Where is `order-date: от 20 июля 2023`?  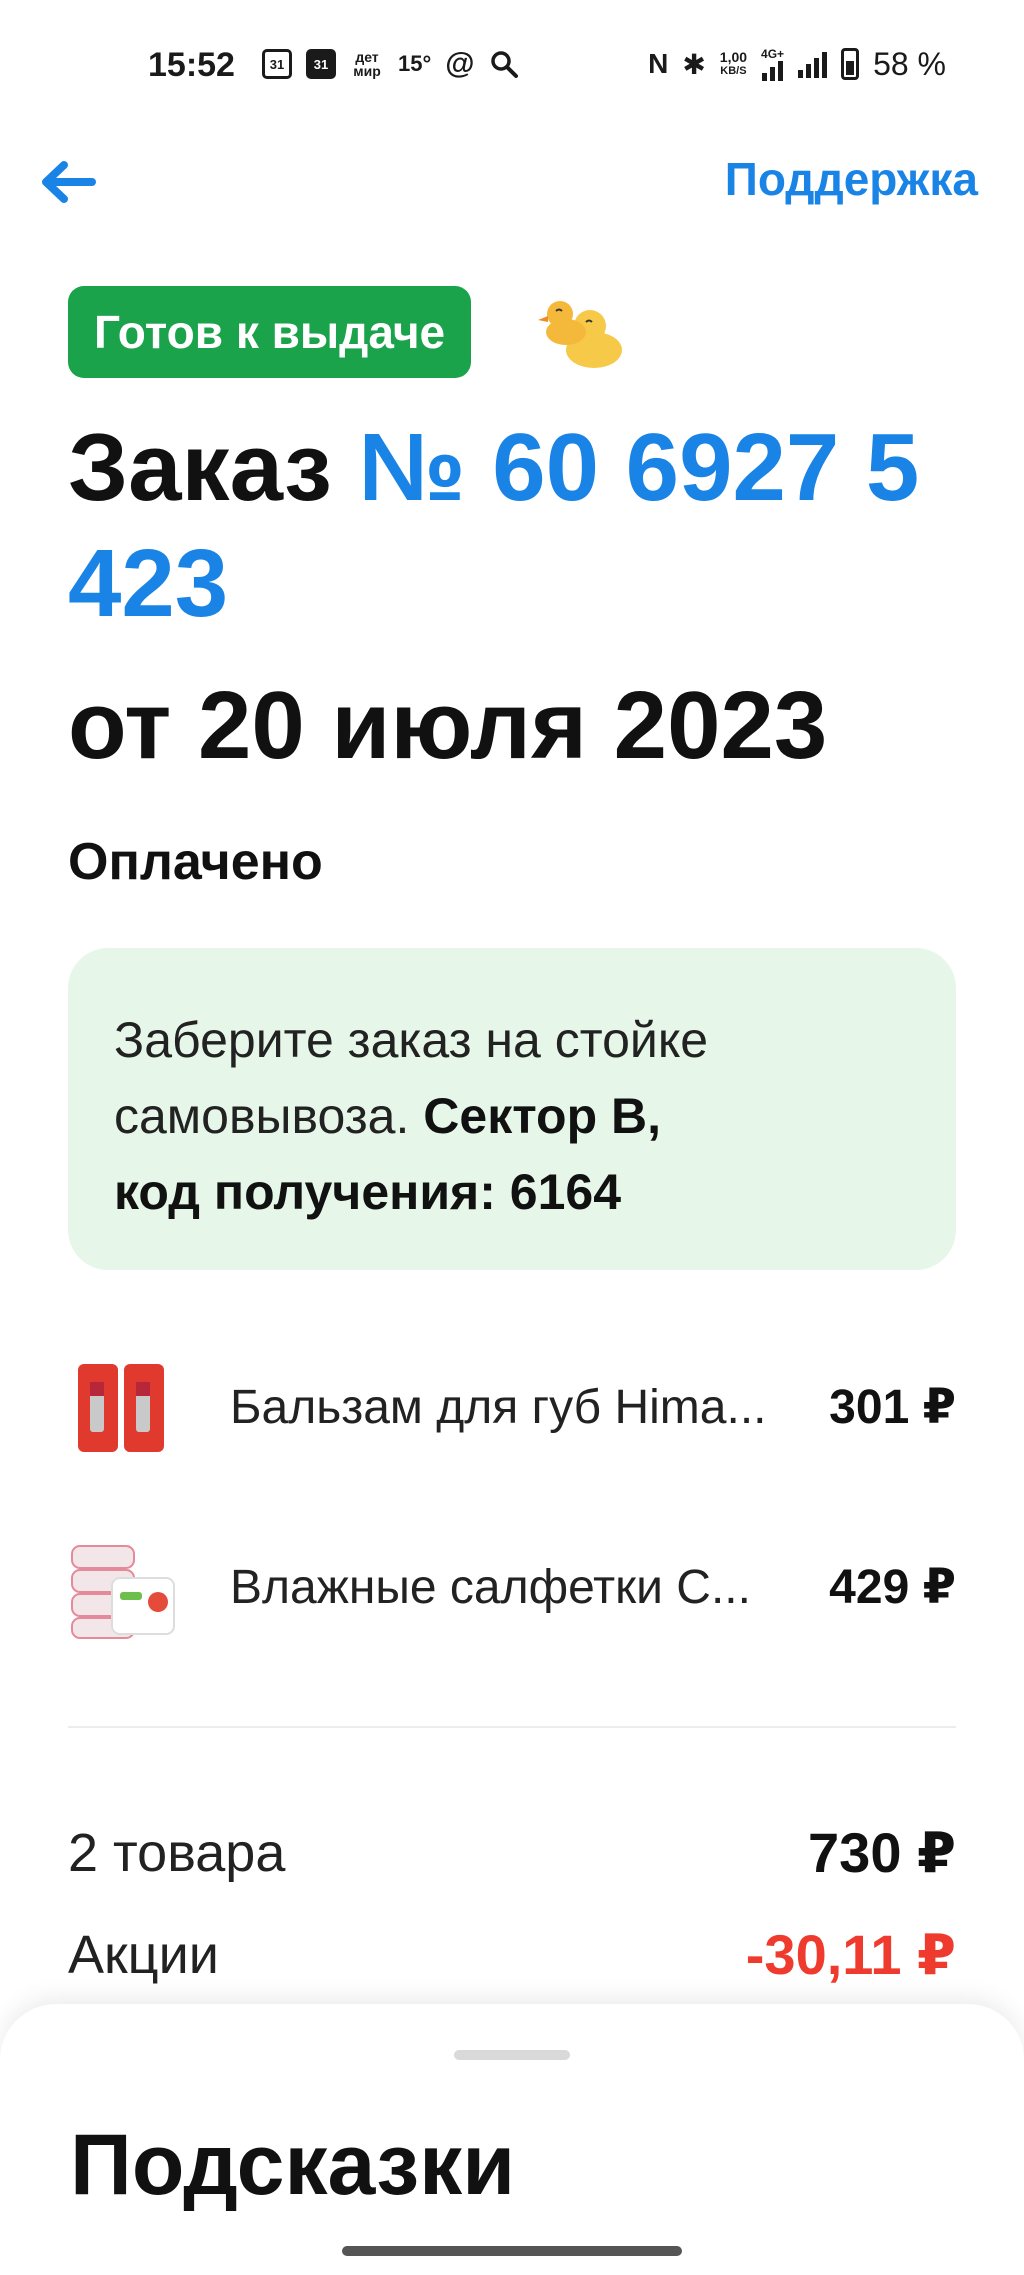 order-date: от 20 июля 2023 is located at coordinates (448, 725).